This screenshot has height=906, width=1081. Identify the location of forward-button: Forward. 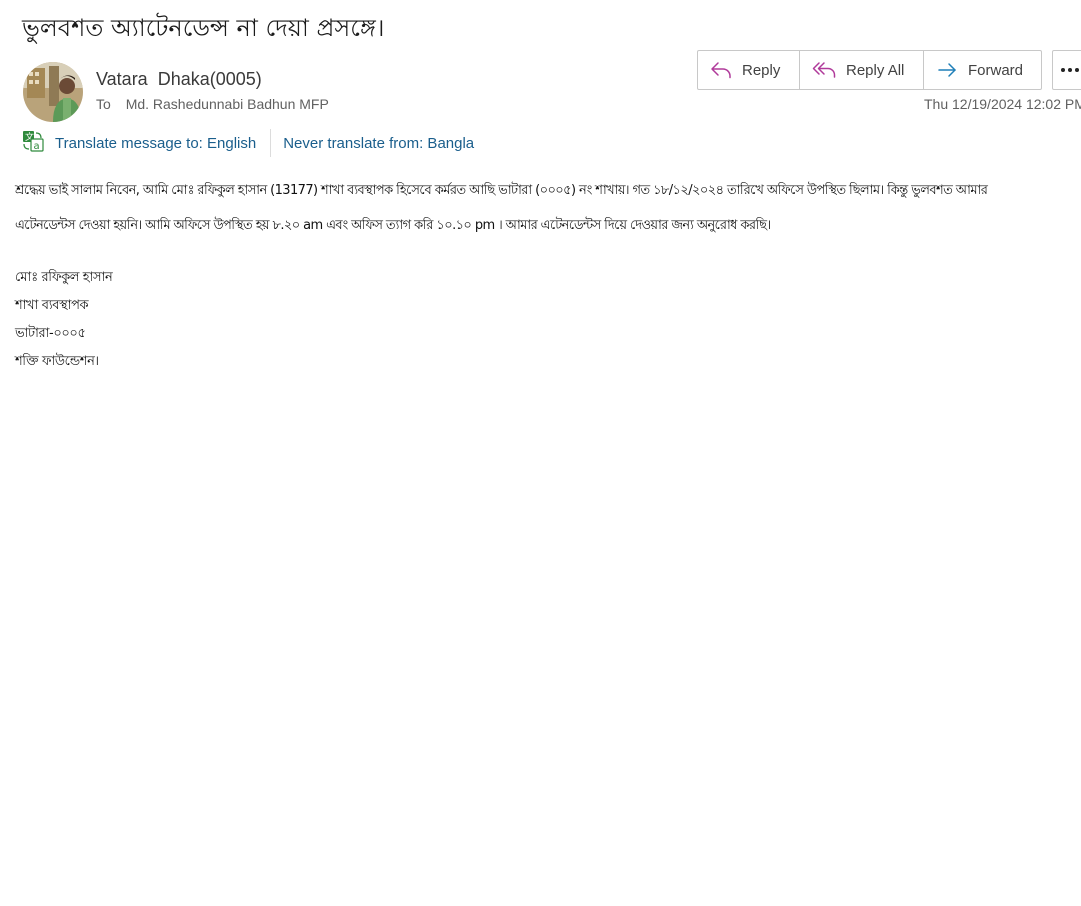
(982, 70).